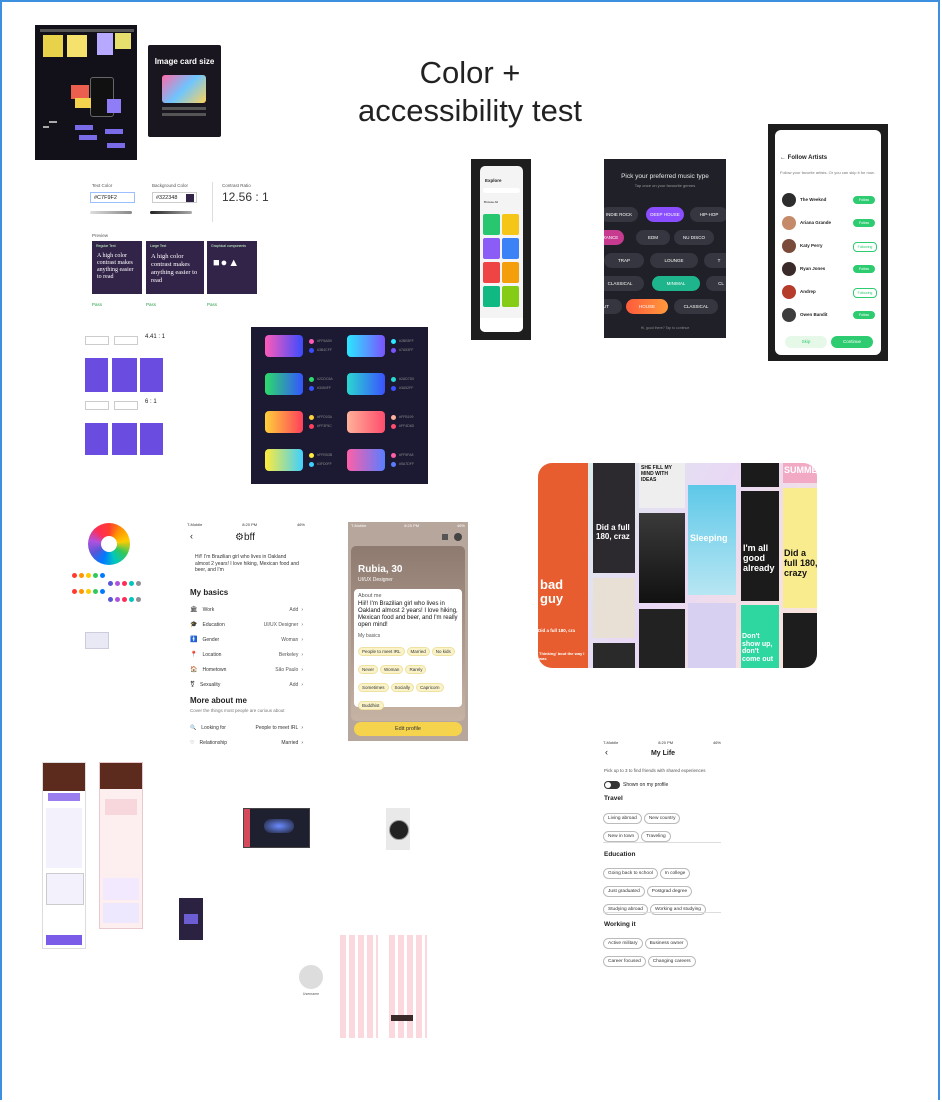 The width and height of the screenshot is (942, 1102). What do you see at coordinates (806, 342) in the screenshot?
I see `skip-button: Skip` at bounding box center [806, 342].